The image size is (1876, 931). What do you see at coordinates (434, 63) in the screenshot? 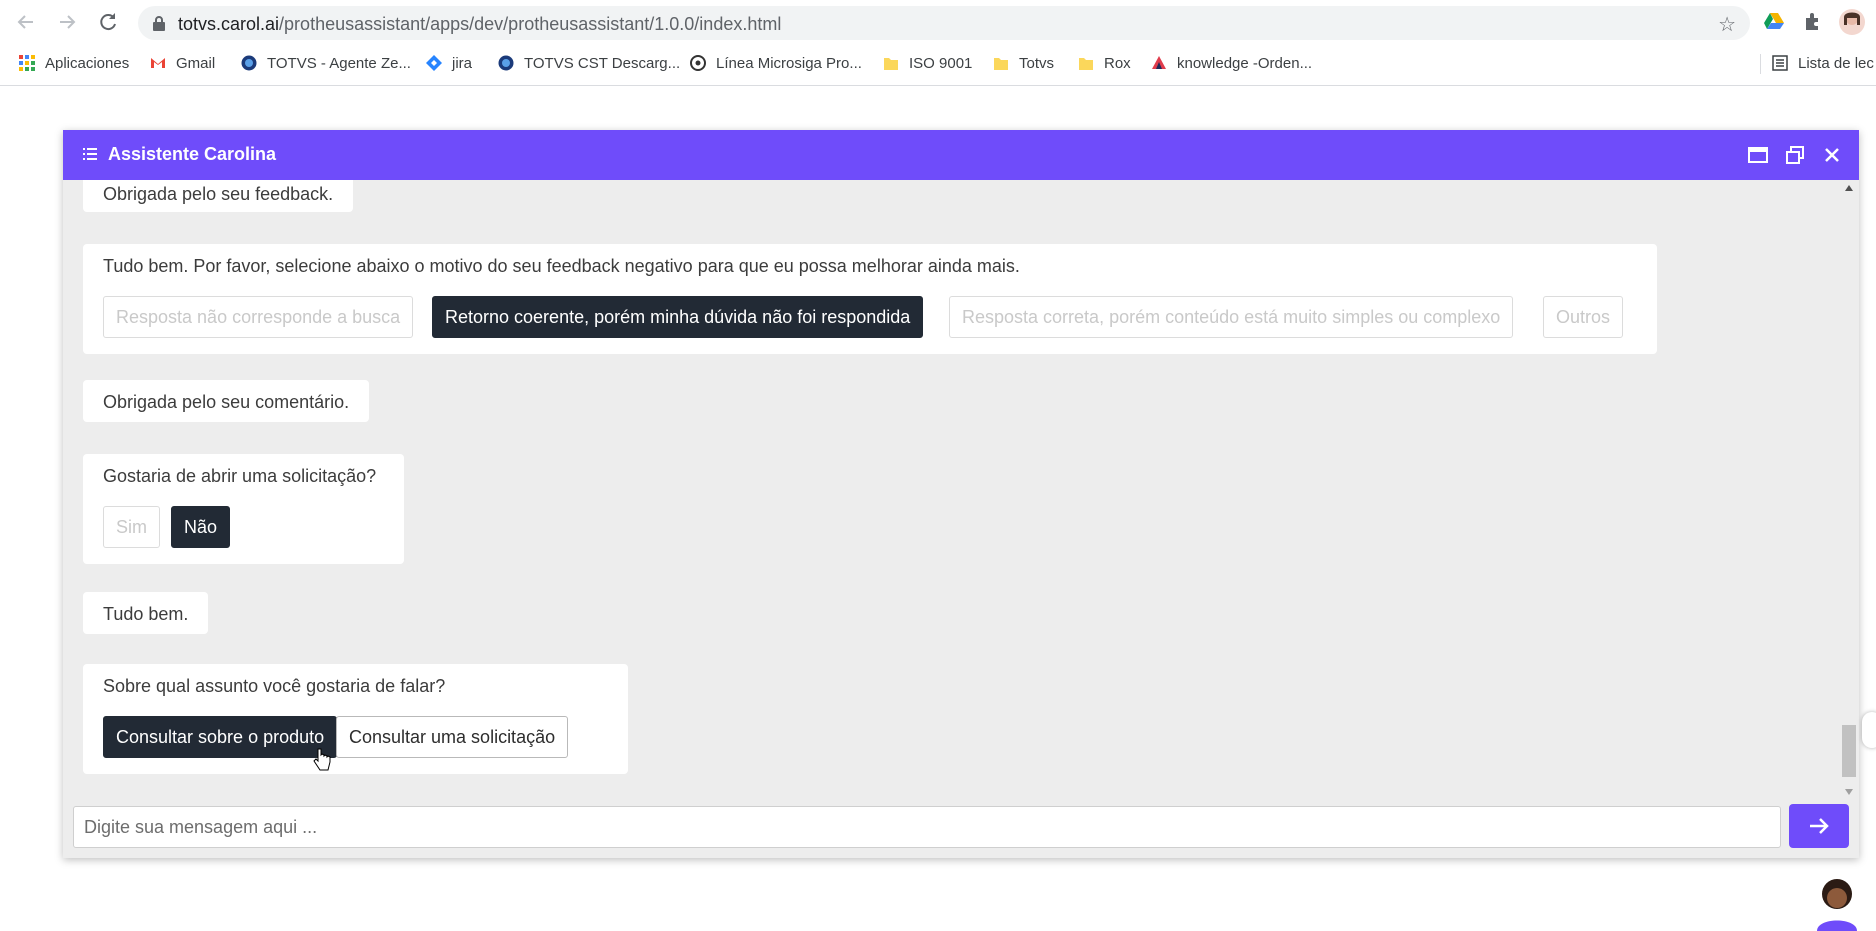
I see `jira-icon` at bounding box center [434, 63].